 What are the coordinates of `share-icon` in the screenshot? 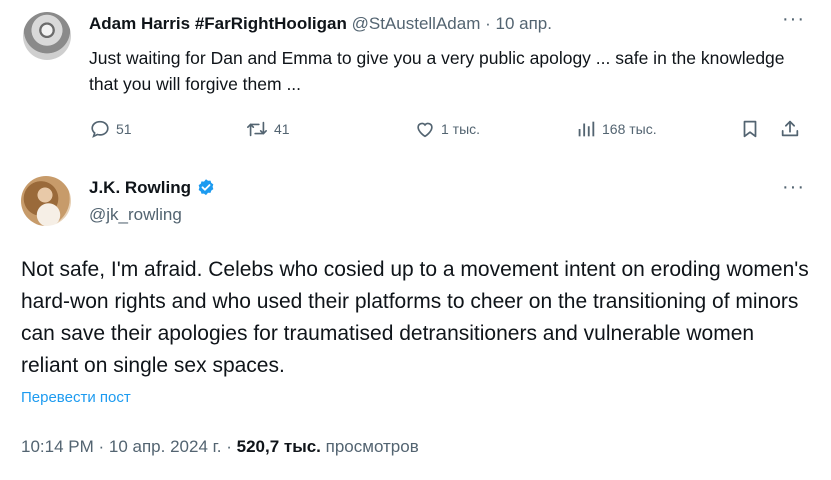 It's located at (790, 128).